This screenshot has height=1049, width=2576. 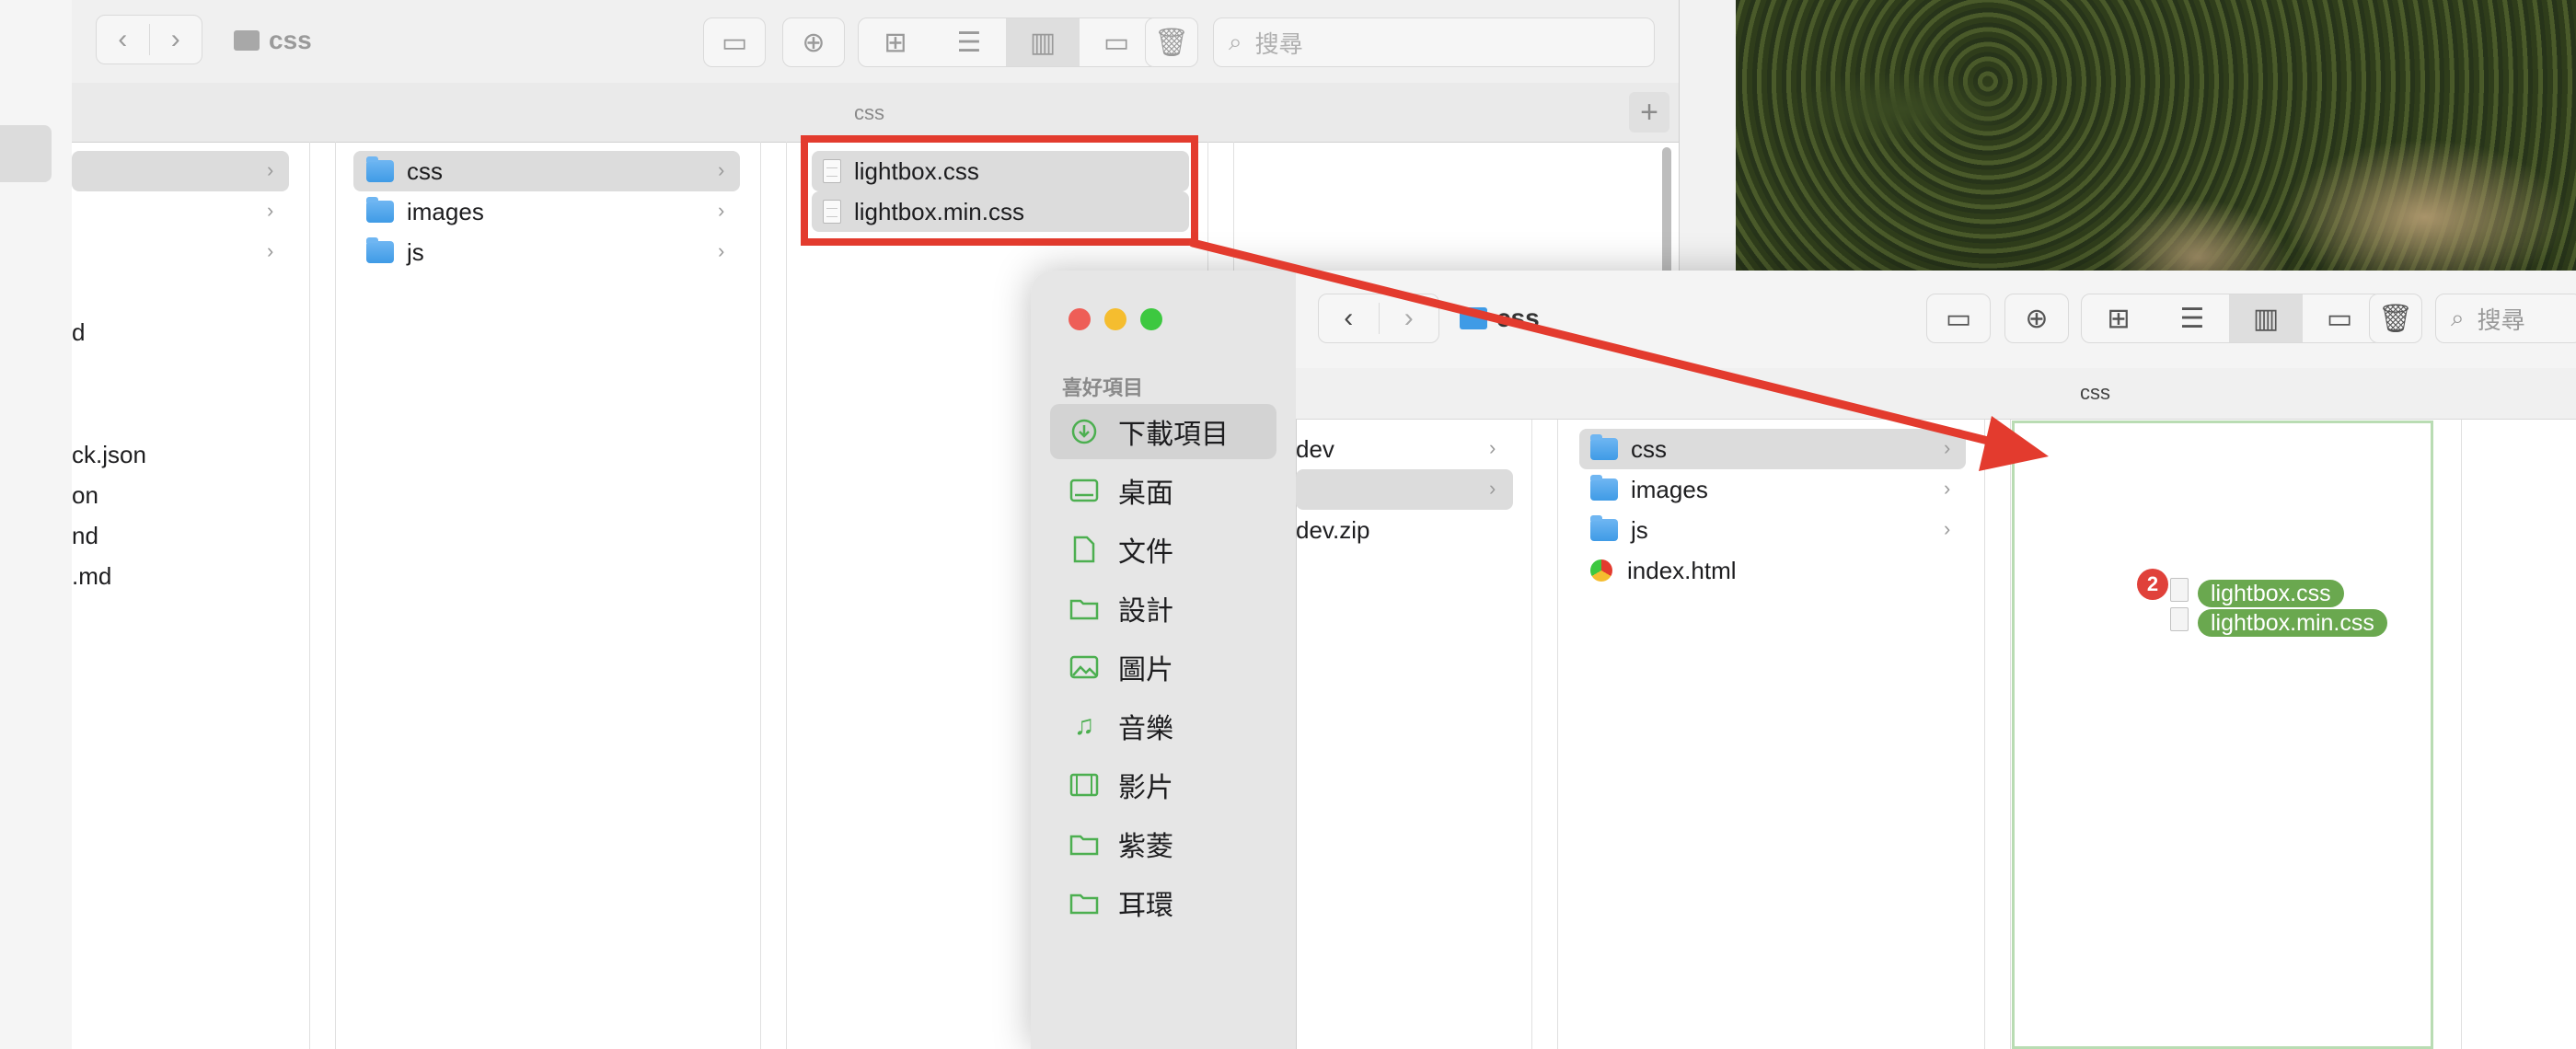 What do you see at coordinates (2014, 443) in the screenshot?
I see `arrow-head` at bounding box center [2014, 443].